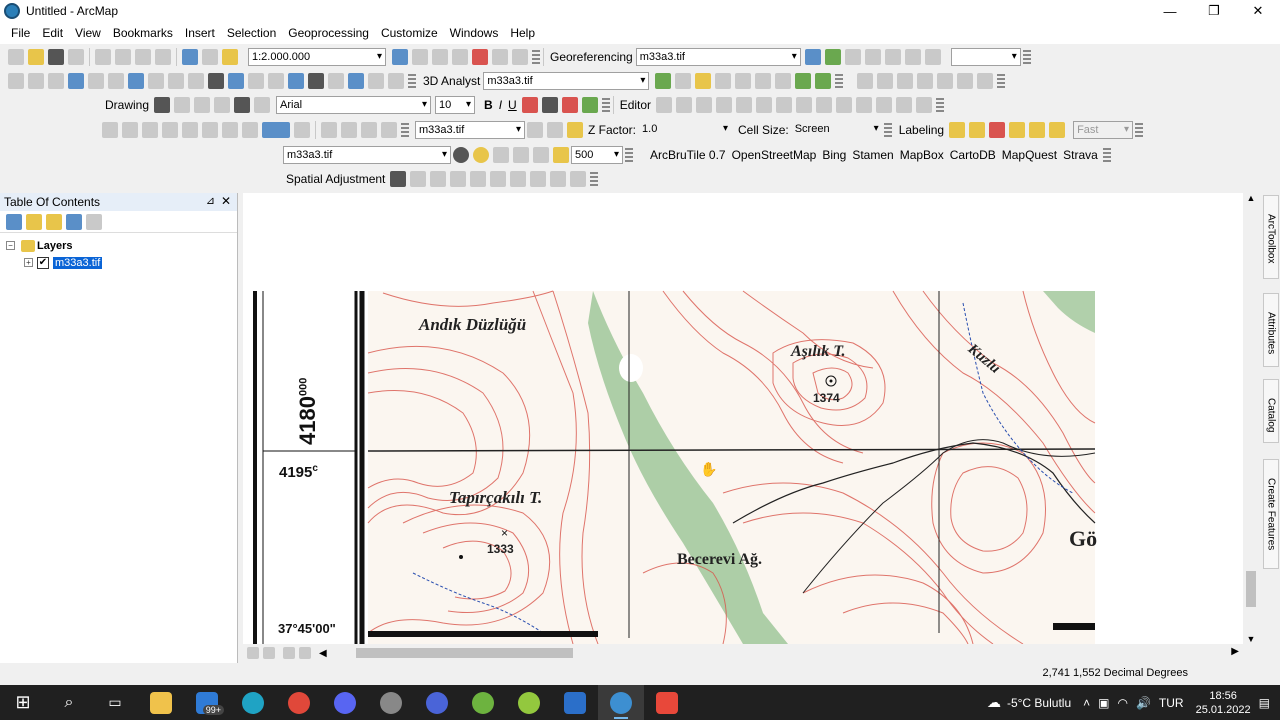  What do you see at coordinates (103, 57) in the screenshot?
I see `cut-icon` at bounding box center [103, 57].